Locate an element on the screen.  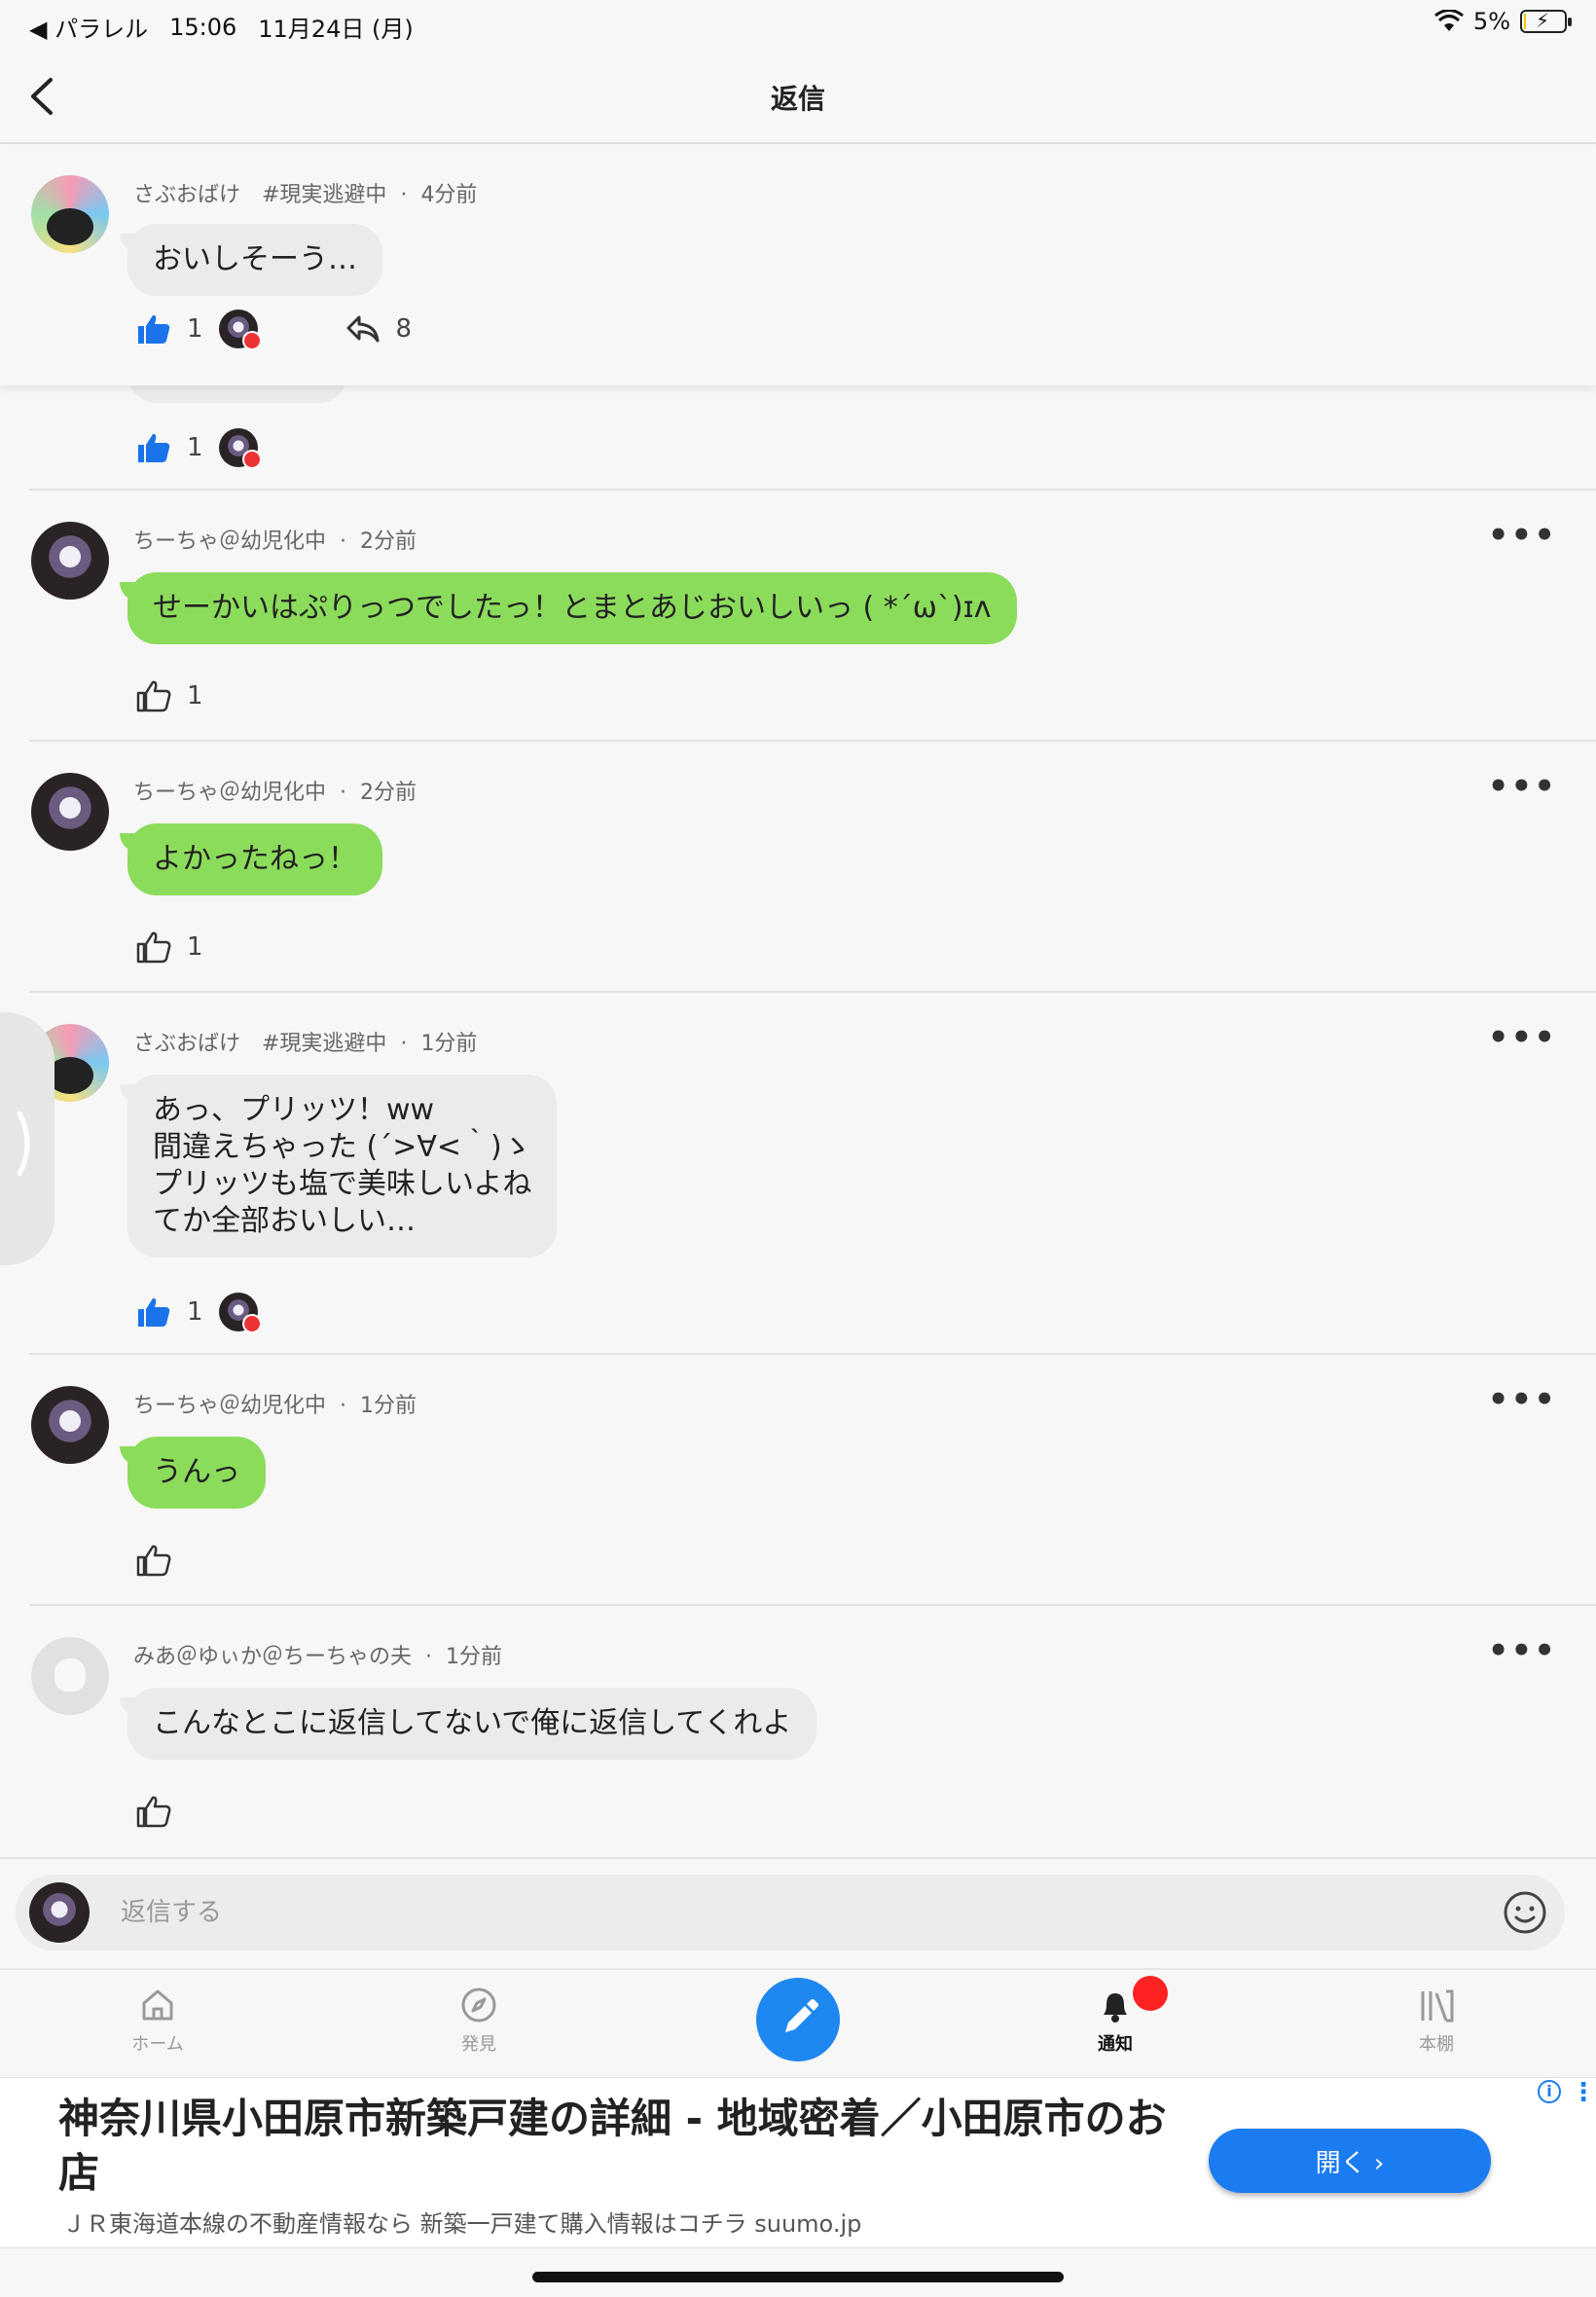
ad-title: 神奈川県小田原市新築戸建の詳細 - 地域密着／小田原市のお店 is located at coordinates (613, 2146).